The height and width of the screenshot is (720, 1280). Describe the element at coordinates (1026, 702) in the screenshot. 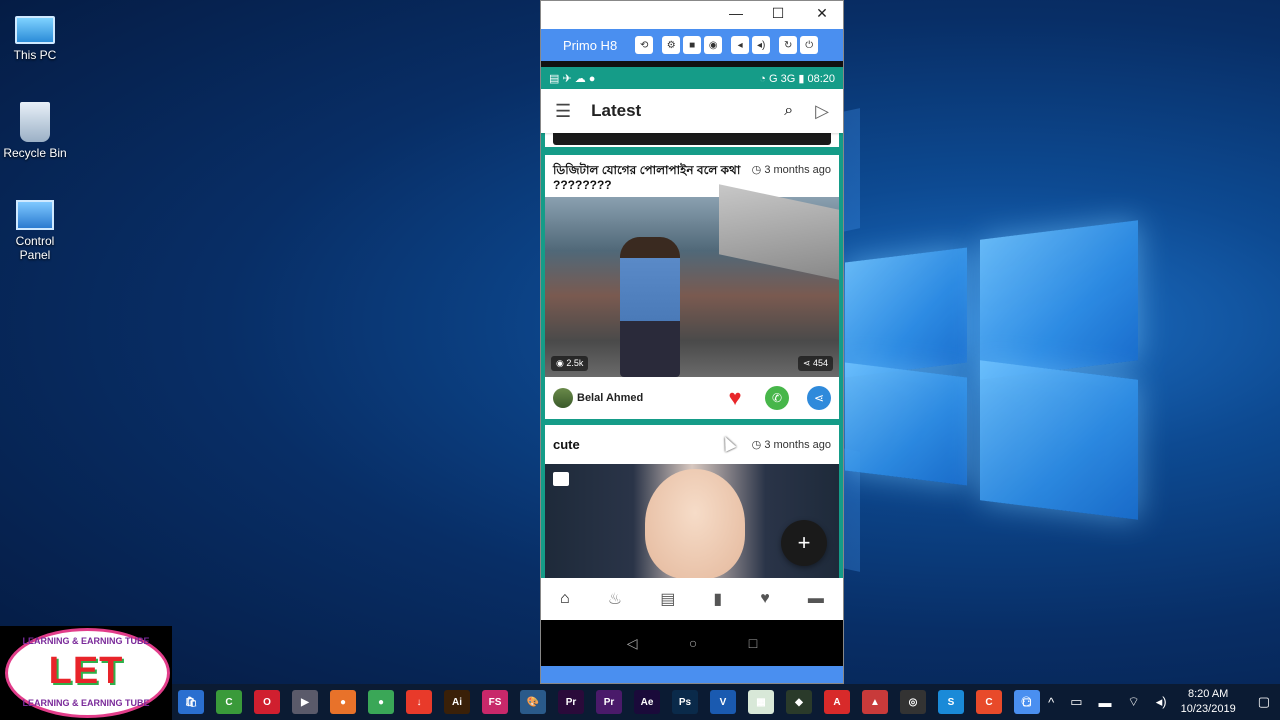

I see `people-icon: ⚇` at that location.